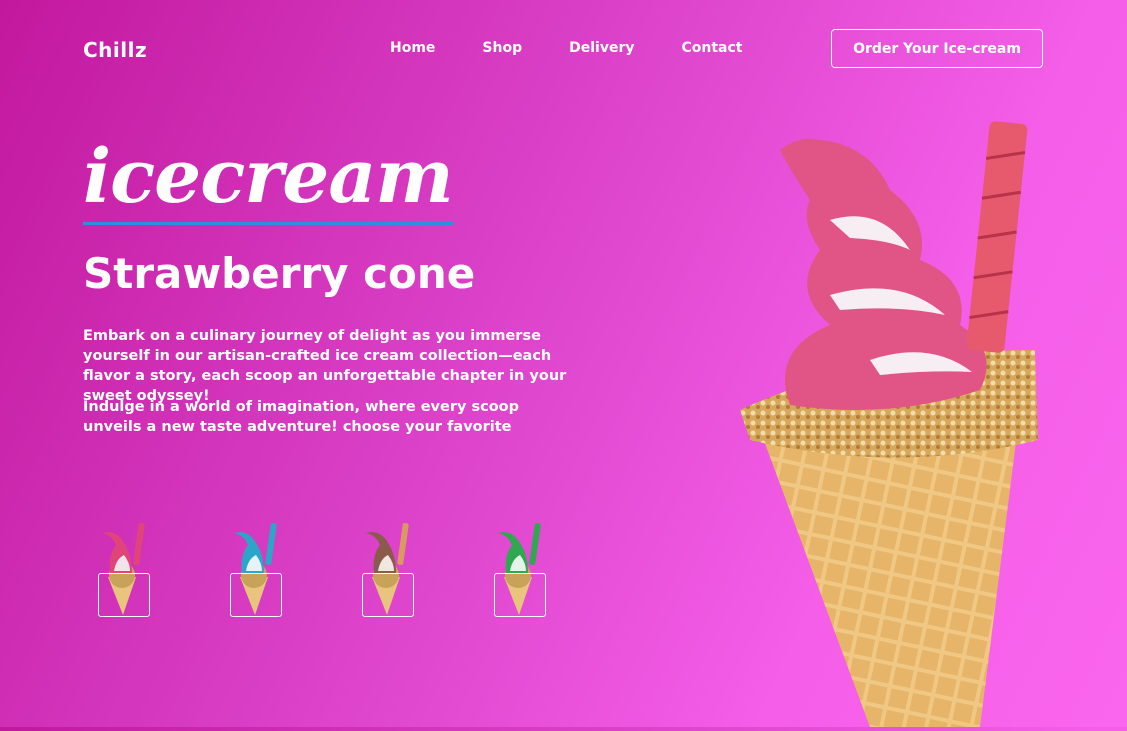 The width and height of the screenshot is (1127, 731). Describe the element at coordinates (389, 567) in the screenshot. I see `flavor-option-chocolate` at that location.